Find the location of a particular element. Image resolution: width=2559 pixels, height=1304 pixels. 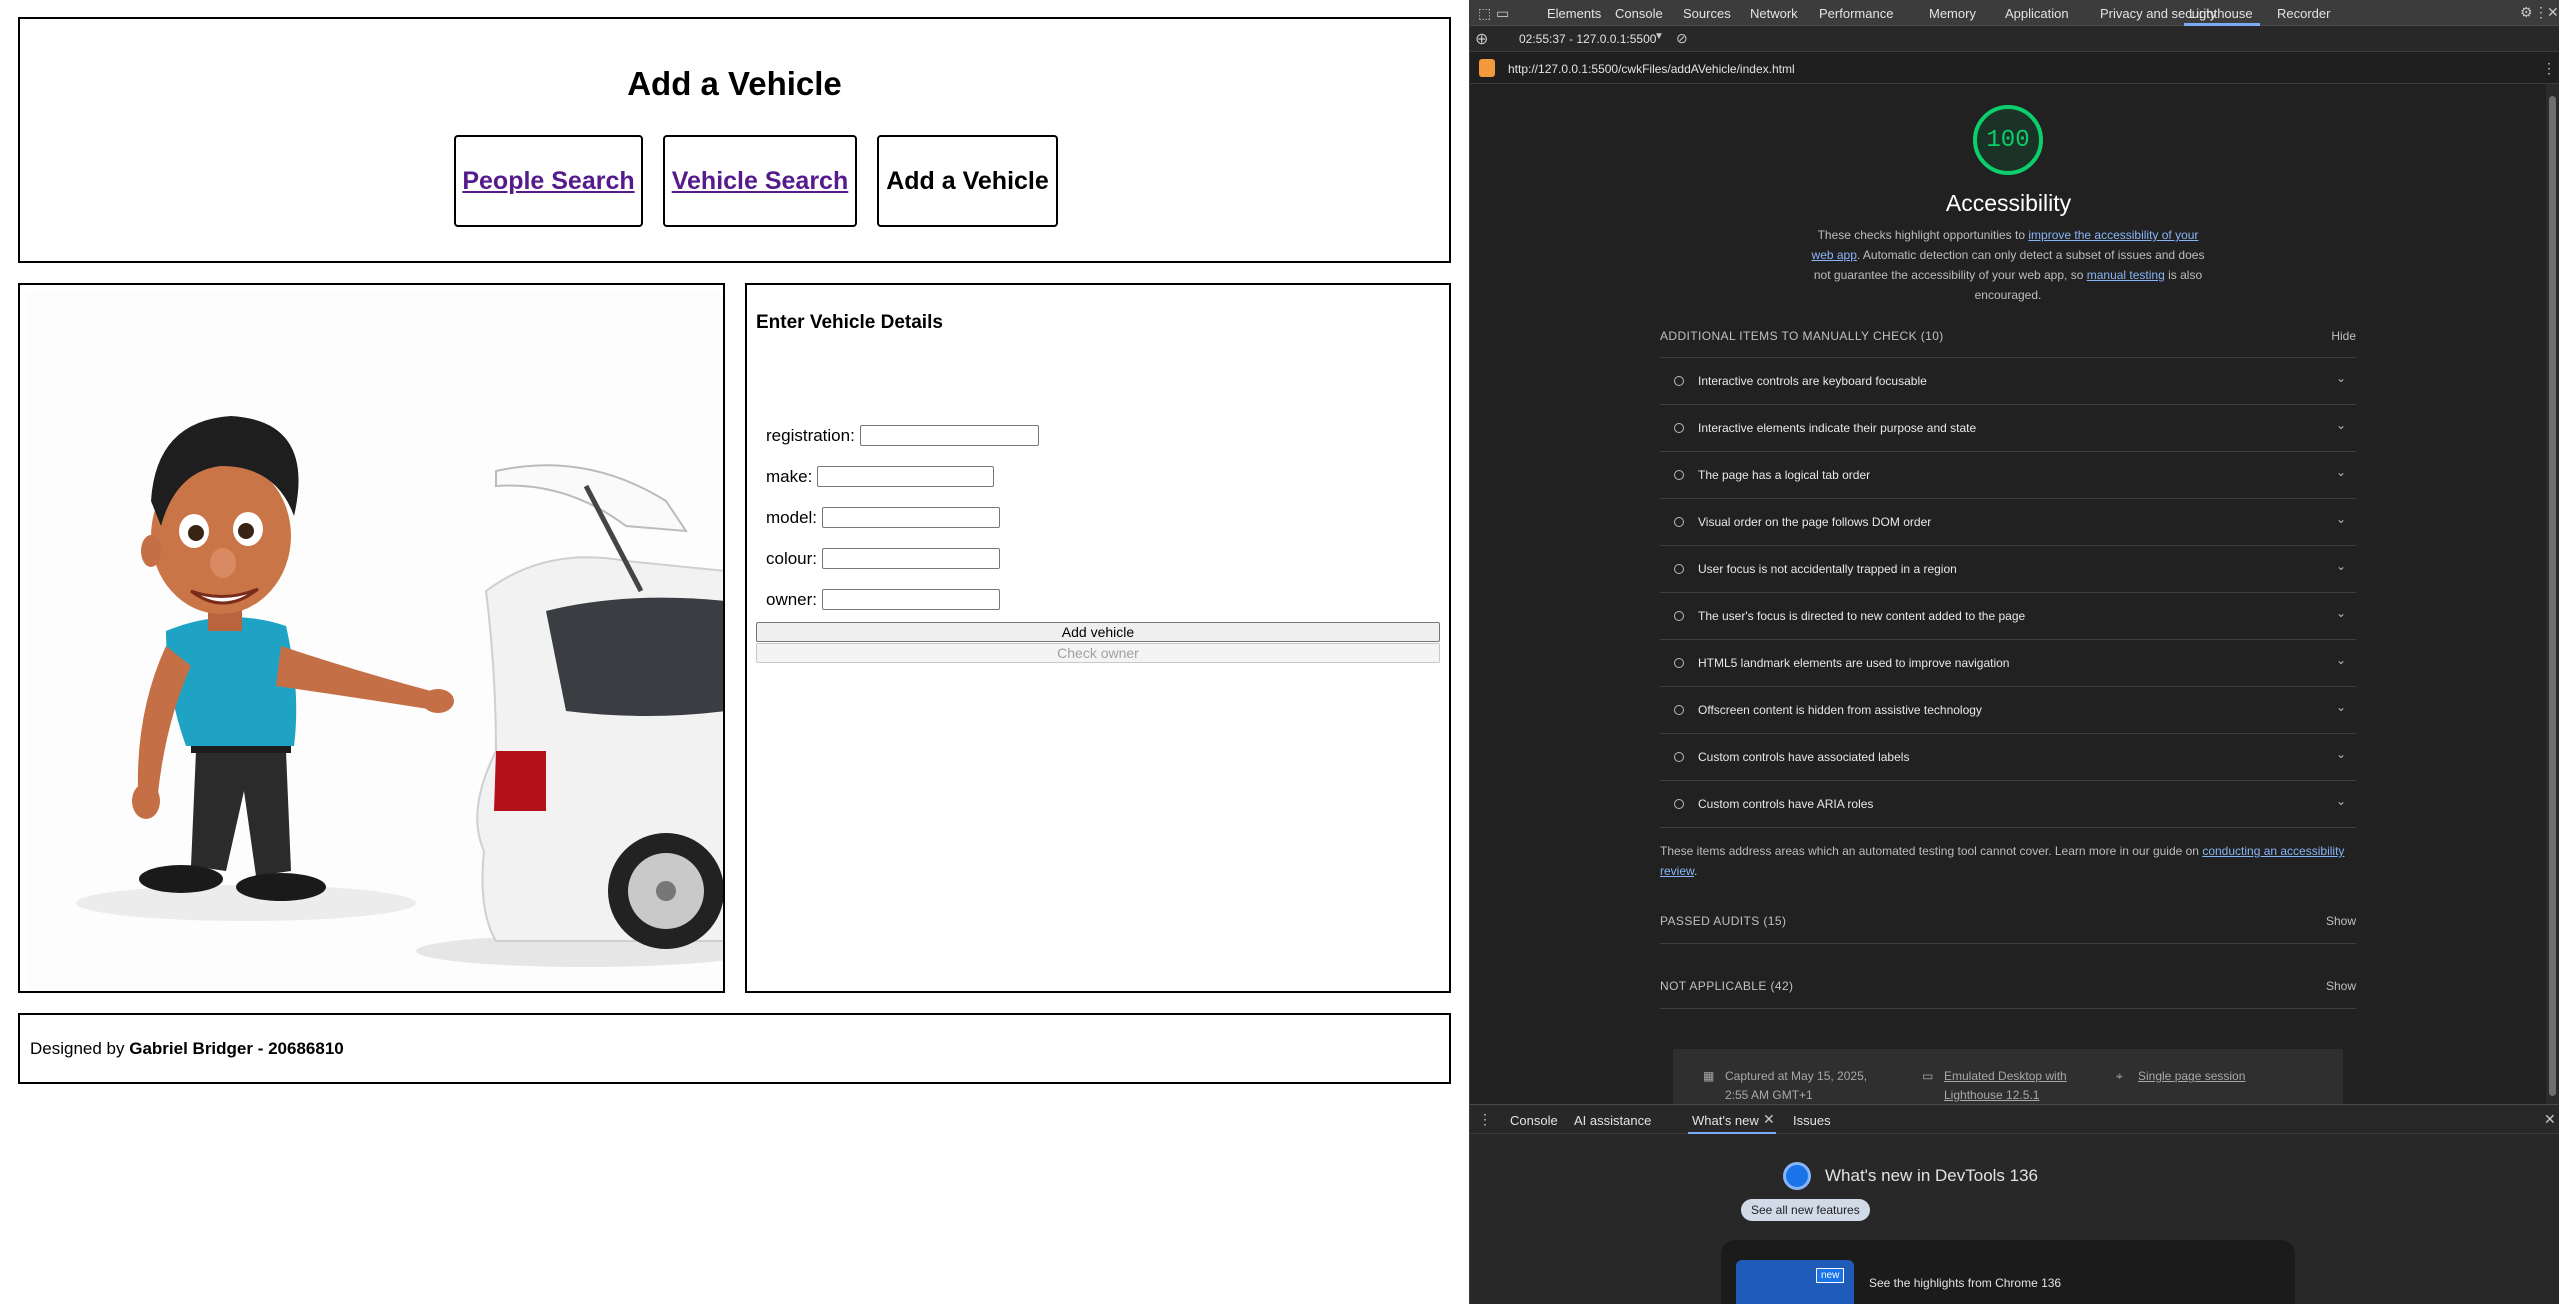

device-toolbar-icon: ▭ is located at coordinates (1502, 13).